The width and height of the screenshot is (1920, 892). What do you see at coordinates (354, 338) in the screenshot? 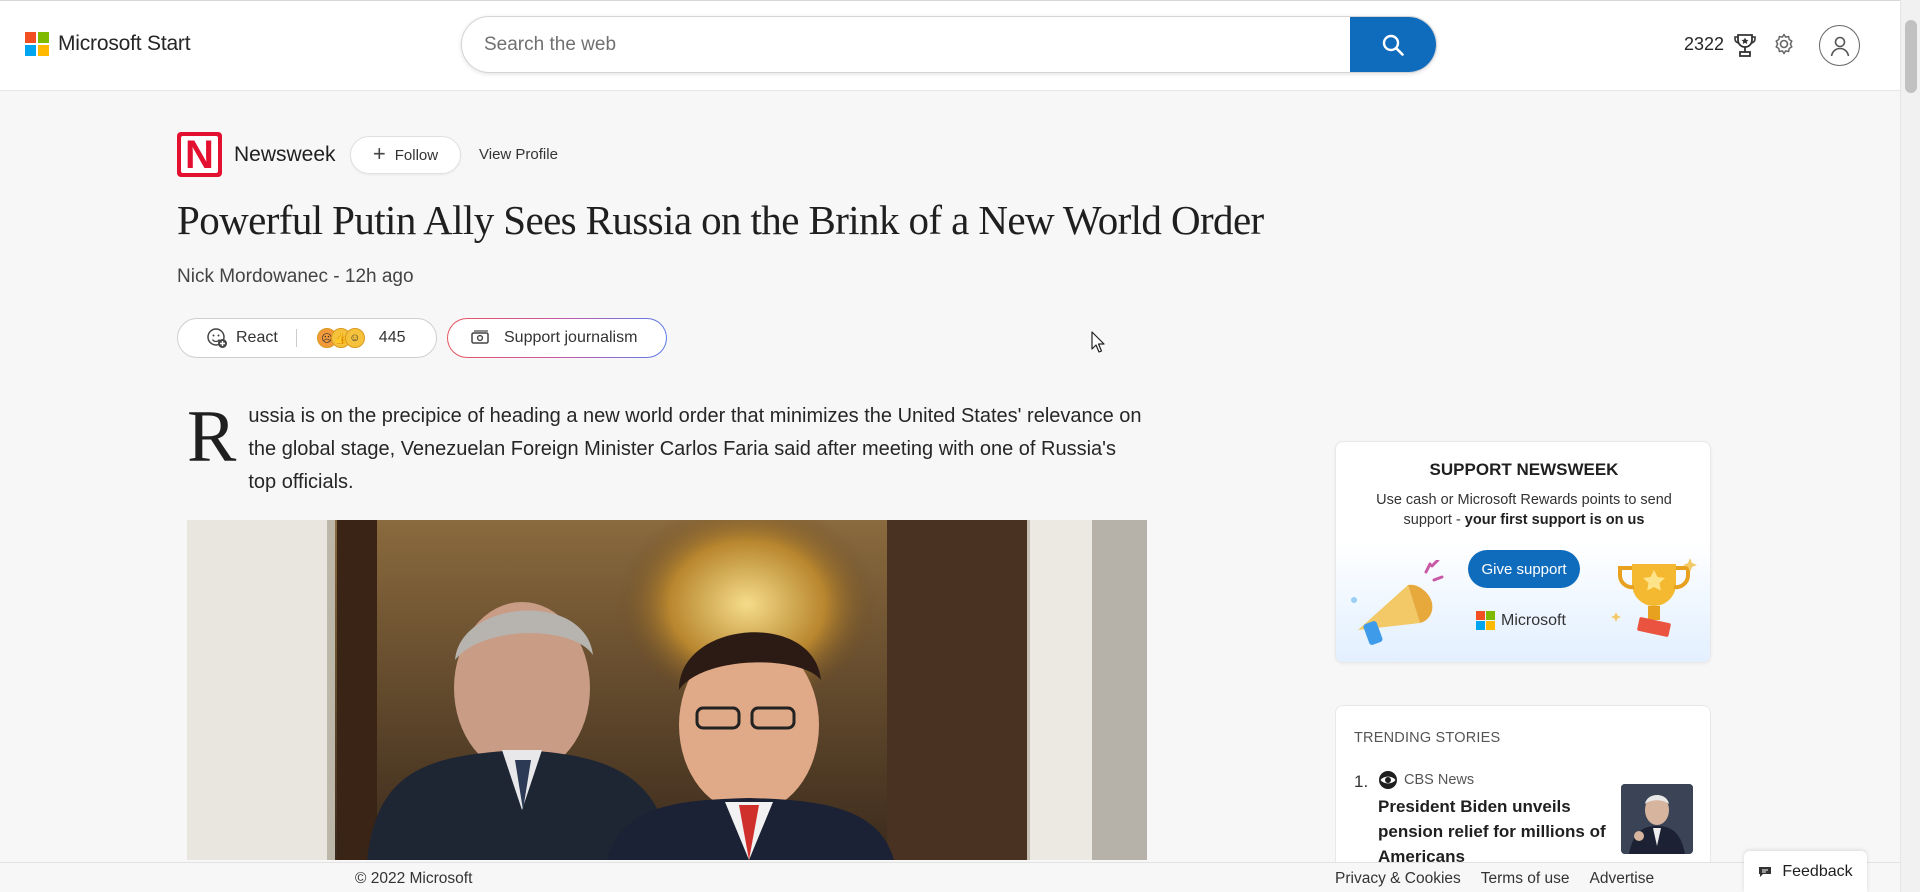
I see `laughing-emoji-icon: ☺` at bounding box center [354, 338].